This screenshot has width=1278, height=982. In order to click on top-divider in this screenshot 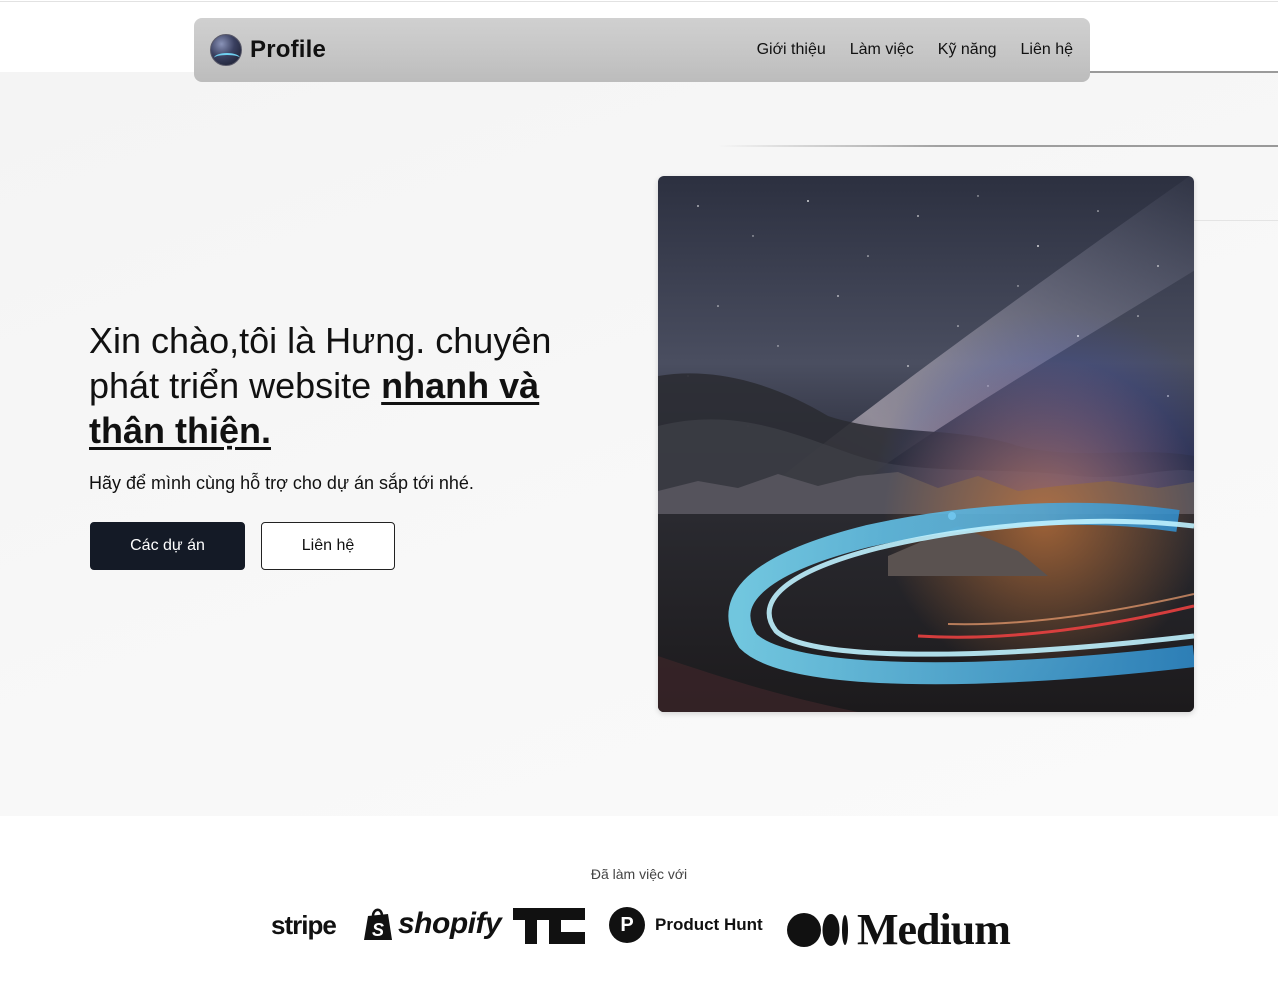, I will do `click(639, 1)`.